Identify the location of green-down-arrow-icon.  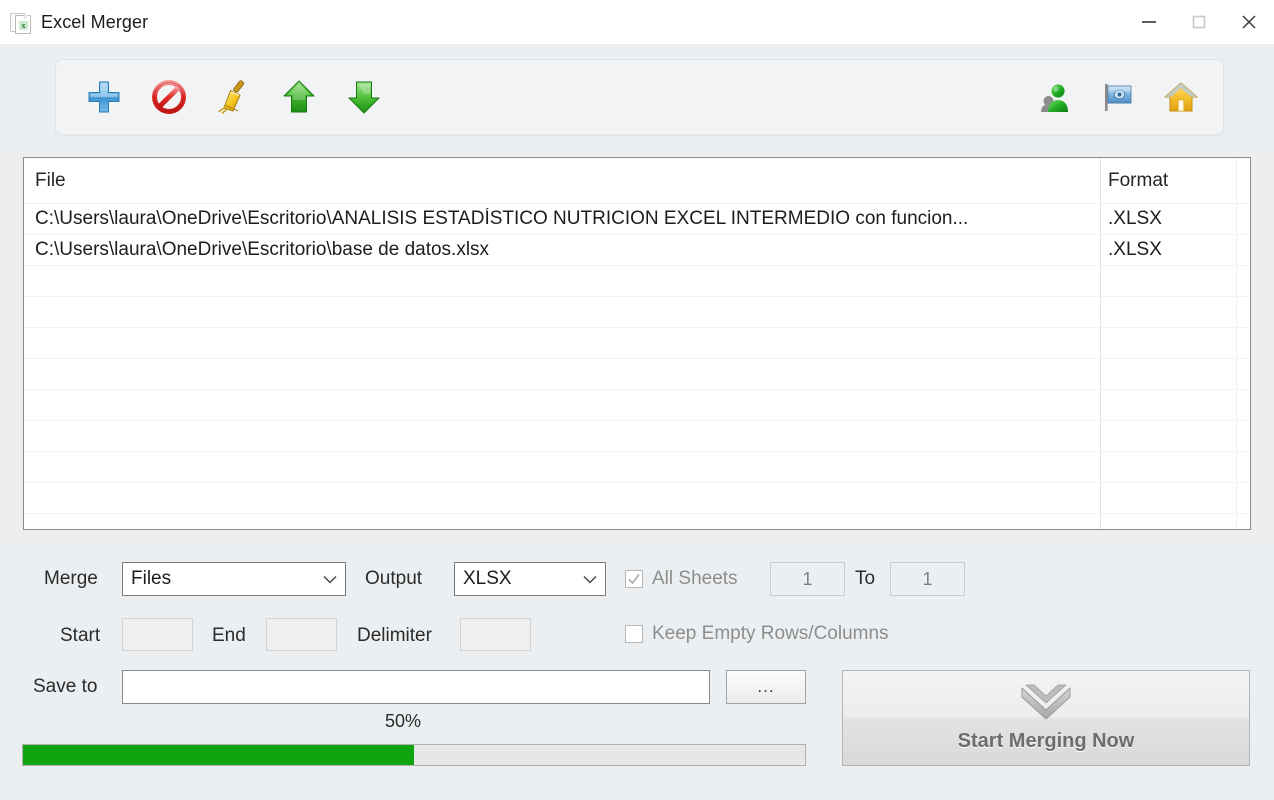
(364, 97).